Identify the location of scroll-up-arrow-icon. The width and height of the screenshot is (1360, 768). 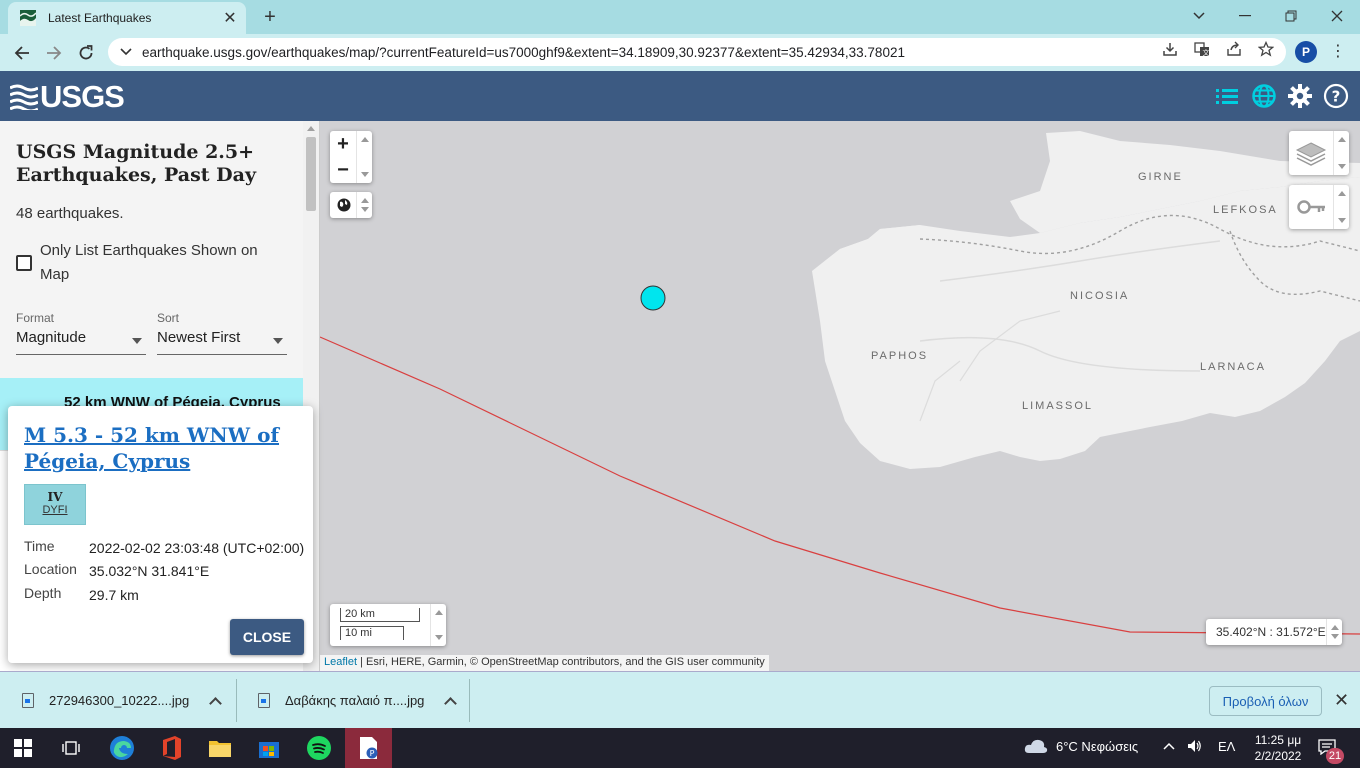
(311, 128).